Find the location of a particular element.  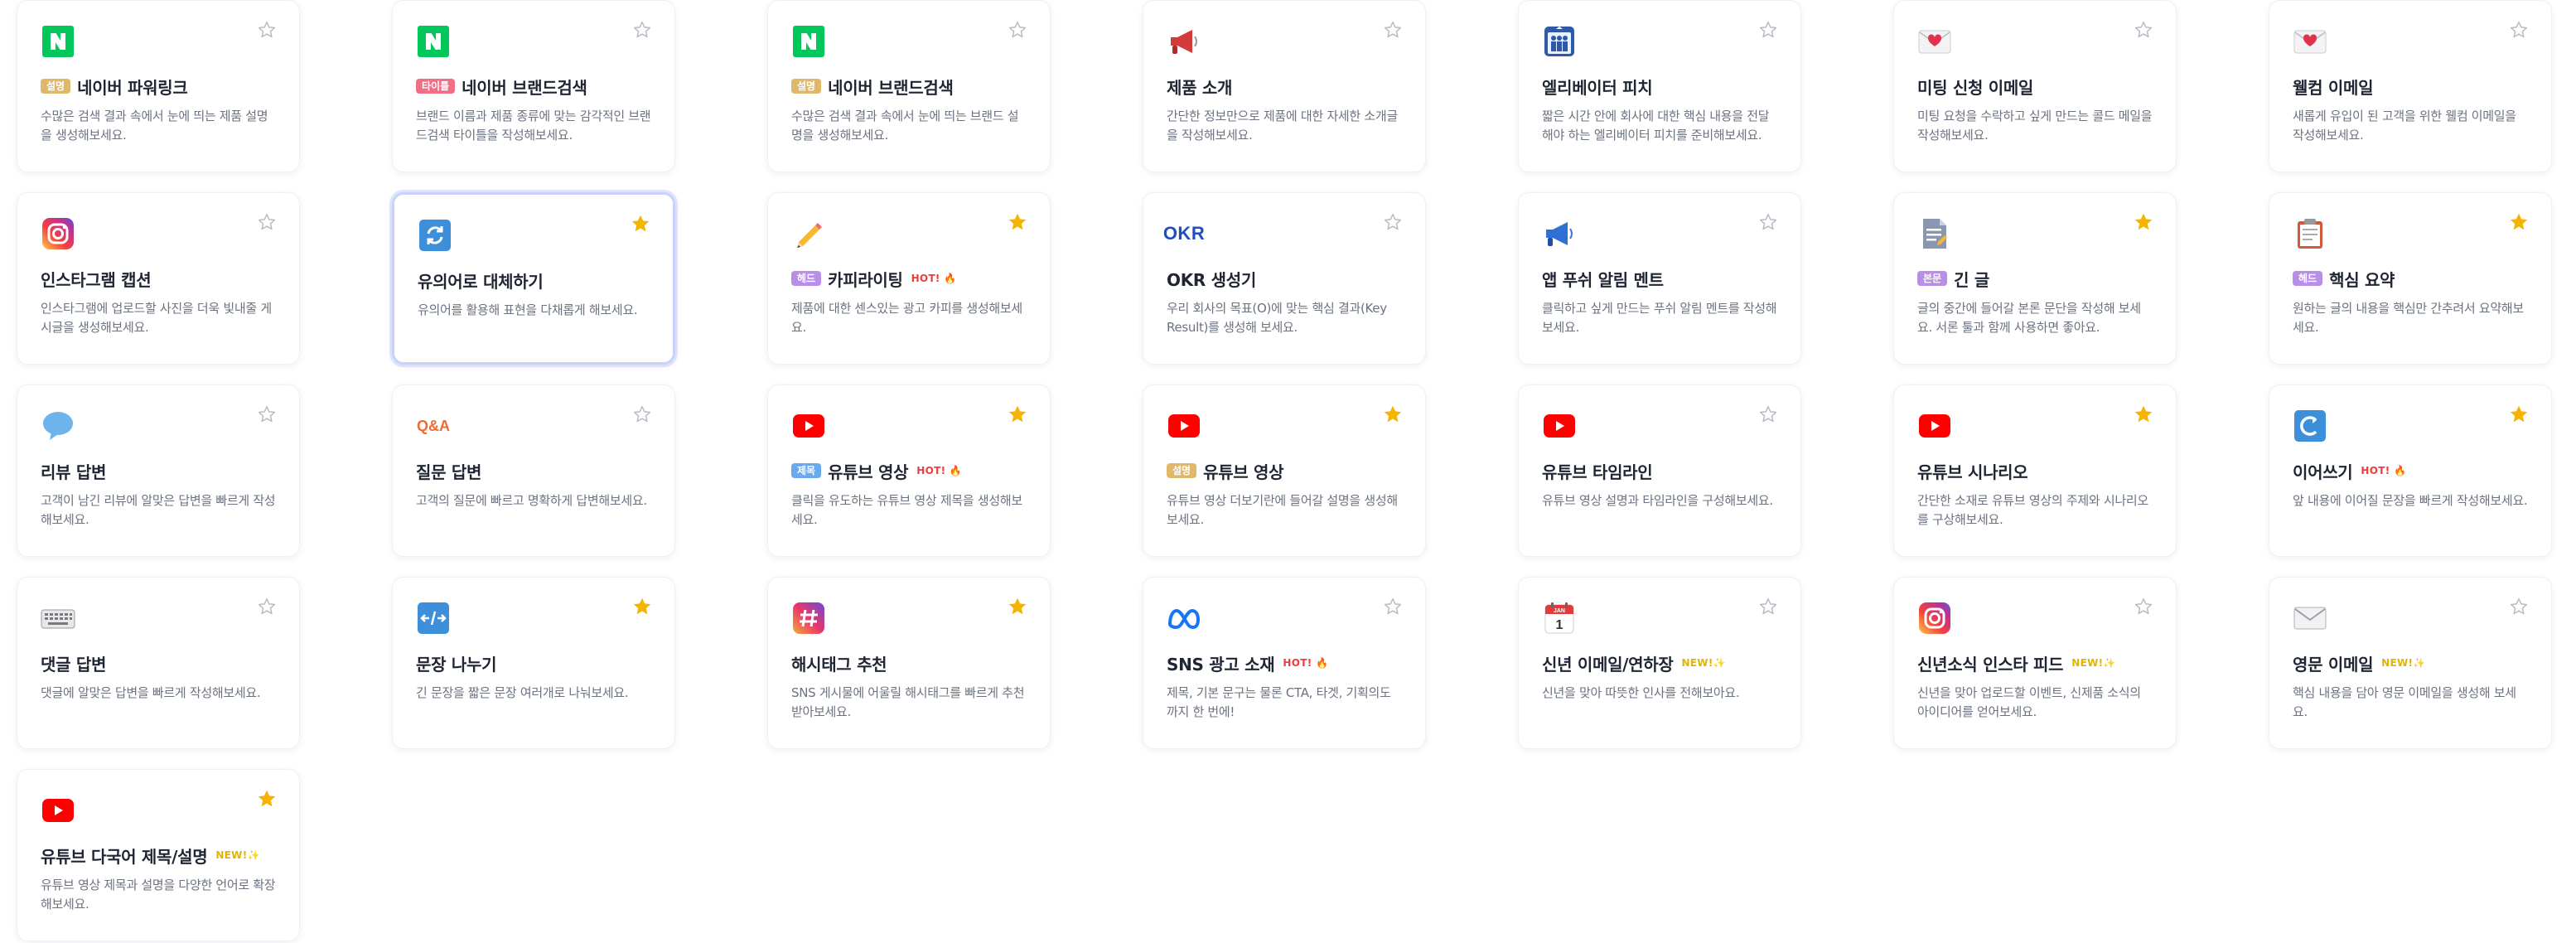

card-youtube-timeline: 유튜브 타임라인 유튜브 영상 설명과 타임라인을 구성해보세요. is located at coordinates (1659, 470).